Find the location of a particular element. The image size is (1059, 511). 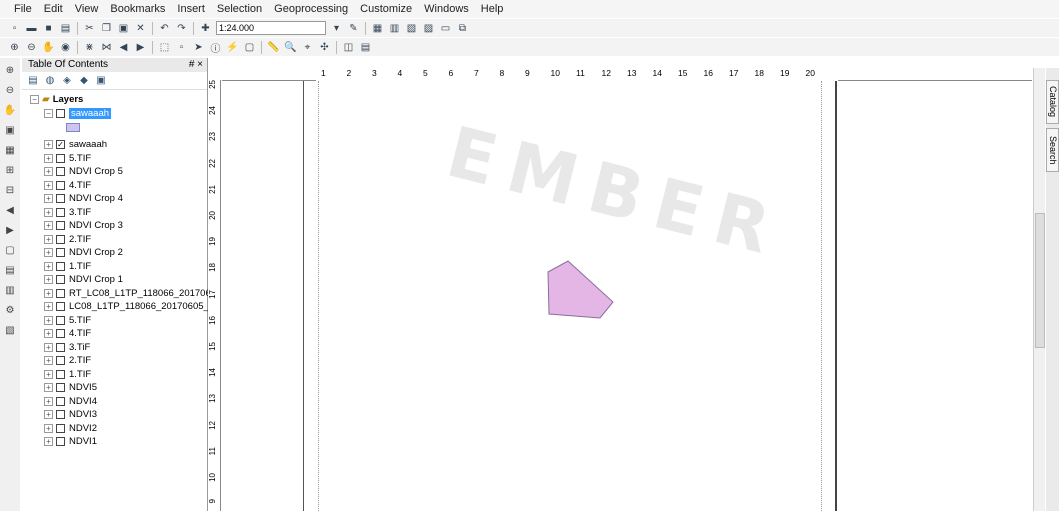

save-icon: ■ is located at coordinates (48, 28).